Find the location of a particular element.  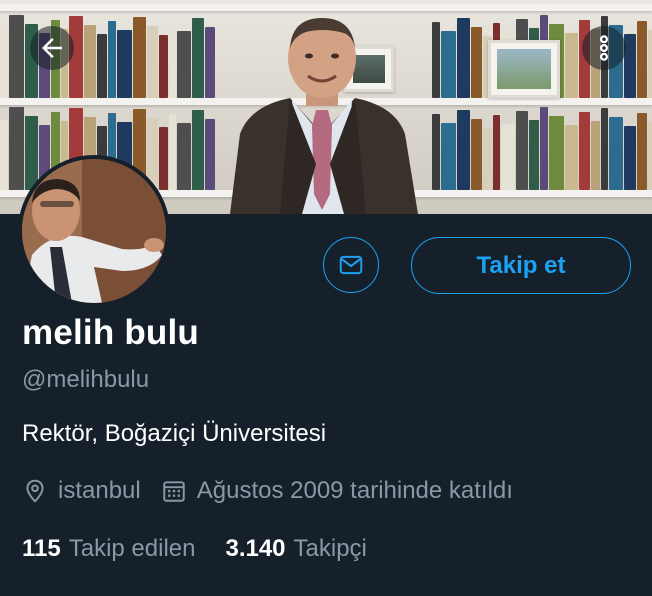

profile-location: istanbul is located at coordinates (81, 491).